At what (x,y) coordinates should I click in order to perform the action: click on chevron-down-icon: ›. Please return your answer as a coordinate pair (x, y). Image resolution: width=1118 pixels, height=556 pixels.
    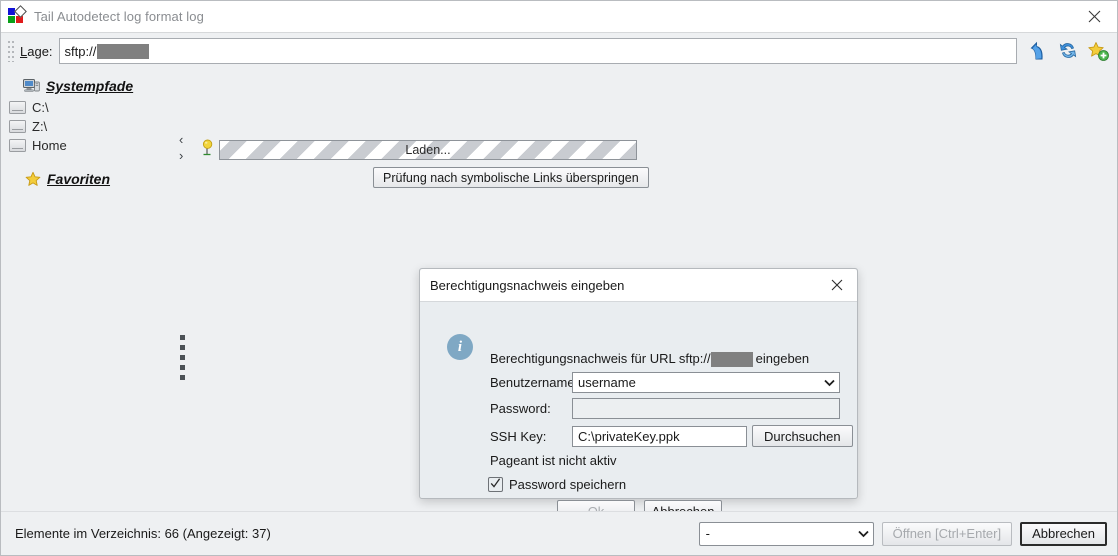
    Looking at the image, I should click on (186, 155).